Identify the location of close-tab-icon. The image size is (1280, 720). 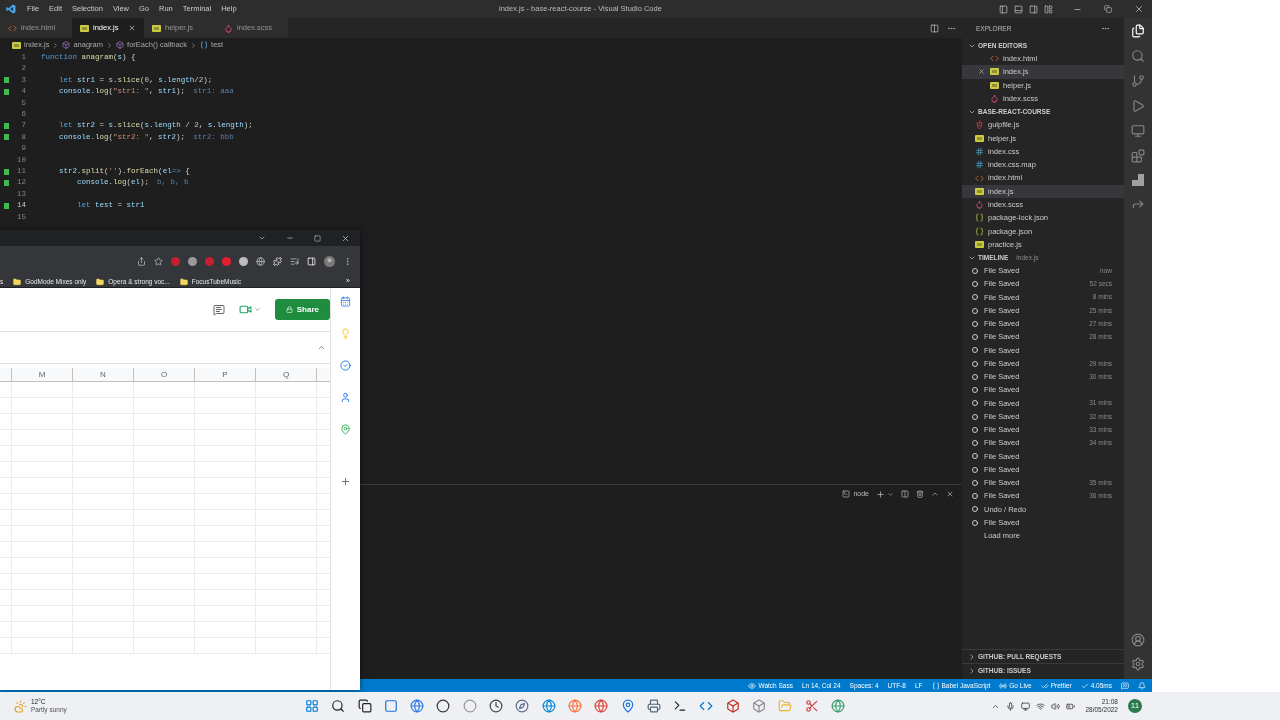
(132, 28).